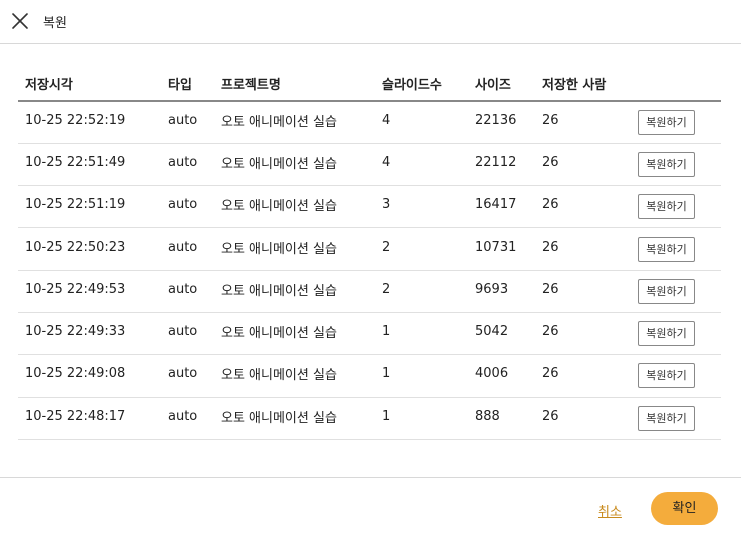  What do you see at coordinates (89, 165) in the screenshot?
I see `cell-save-time: 10-25 22:51:49` at bounding box center [89, 165].